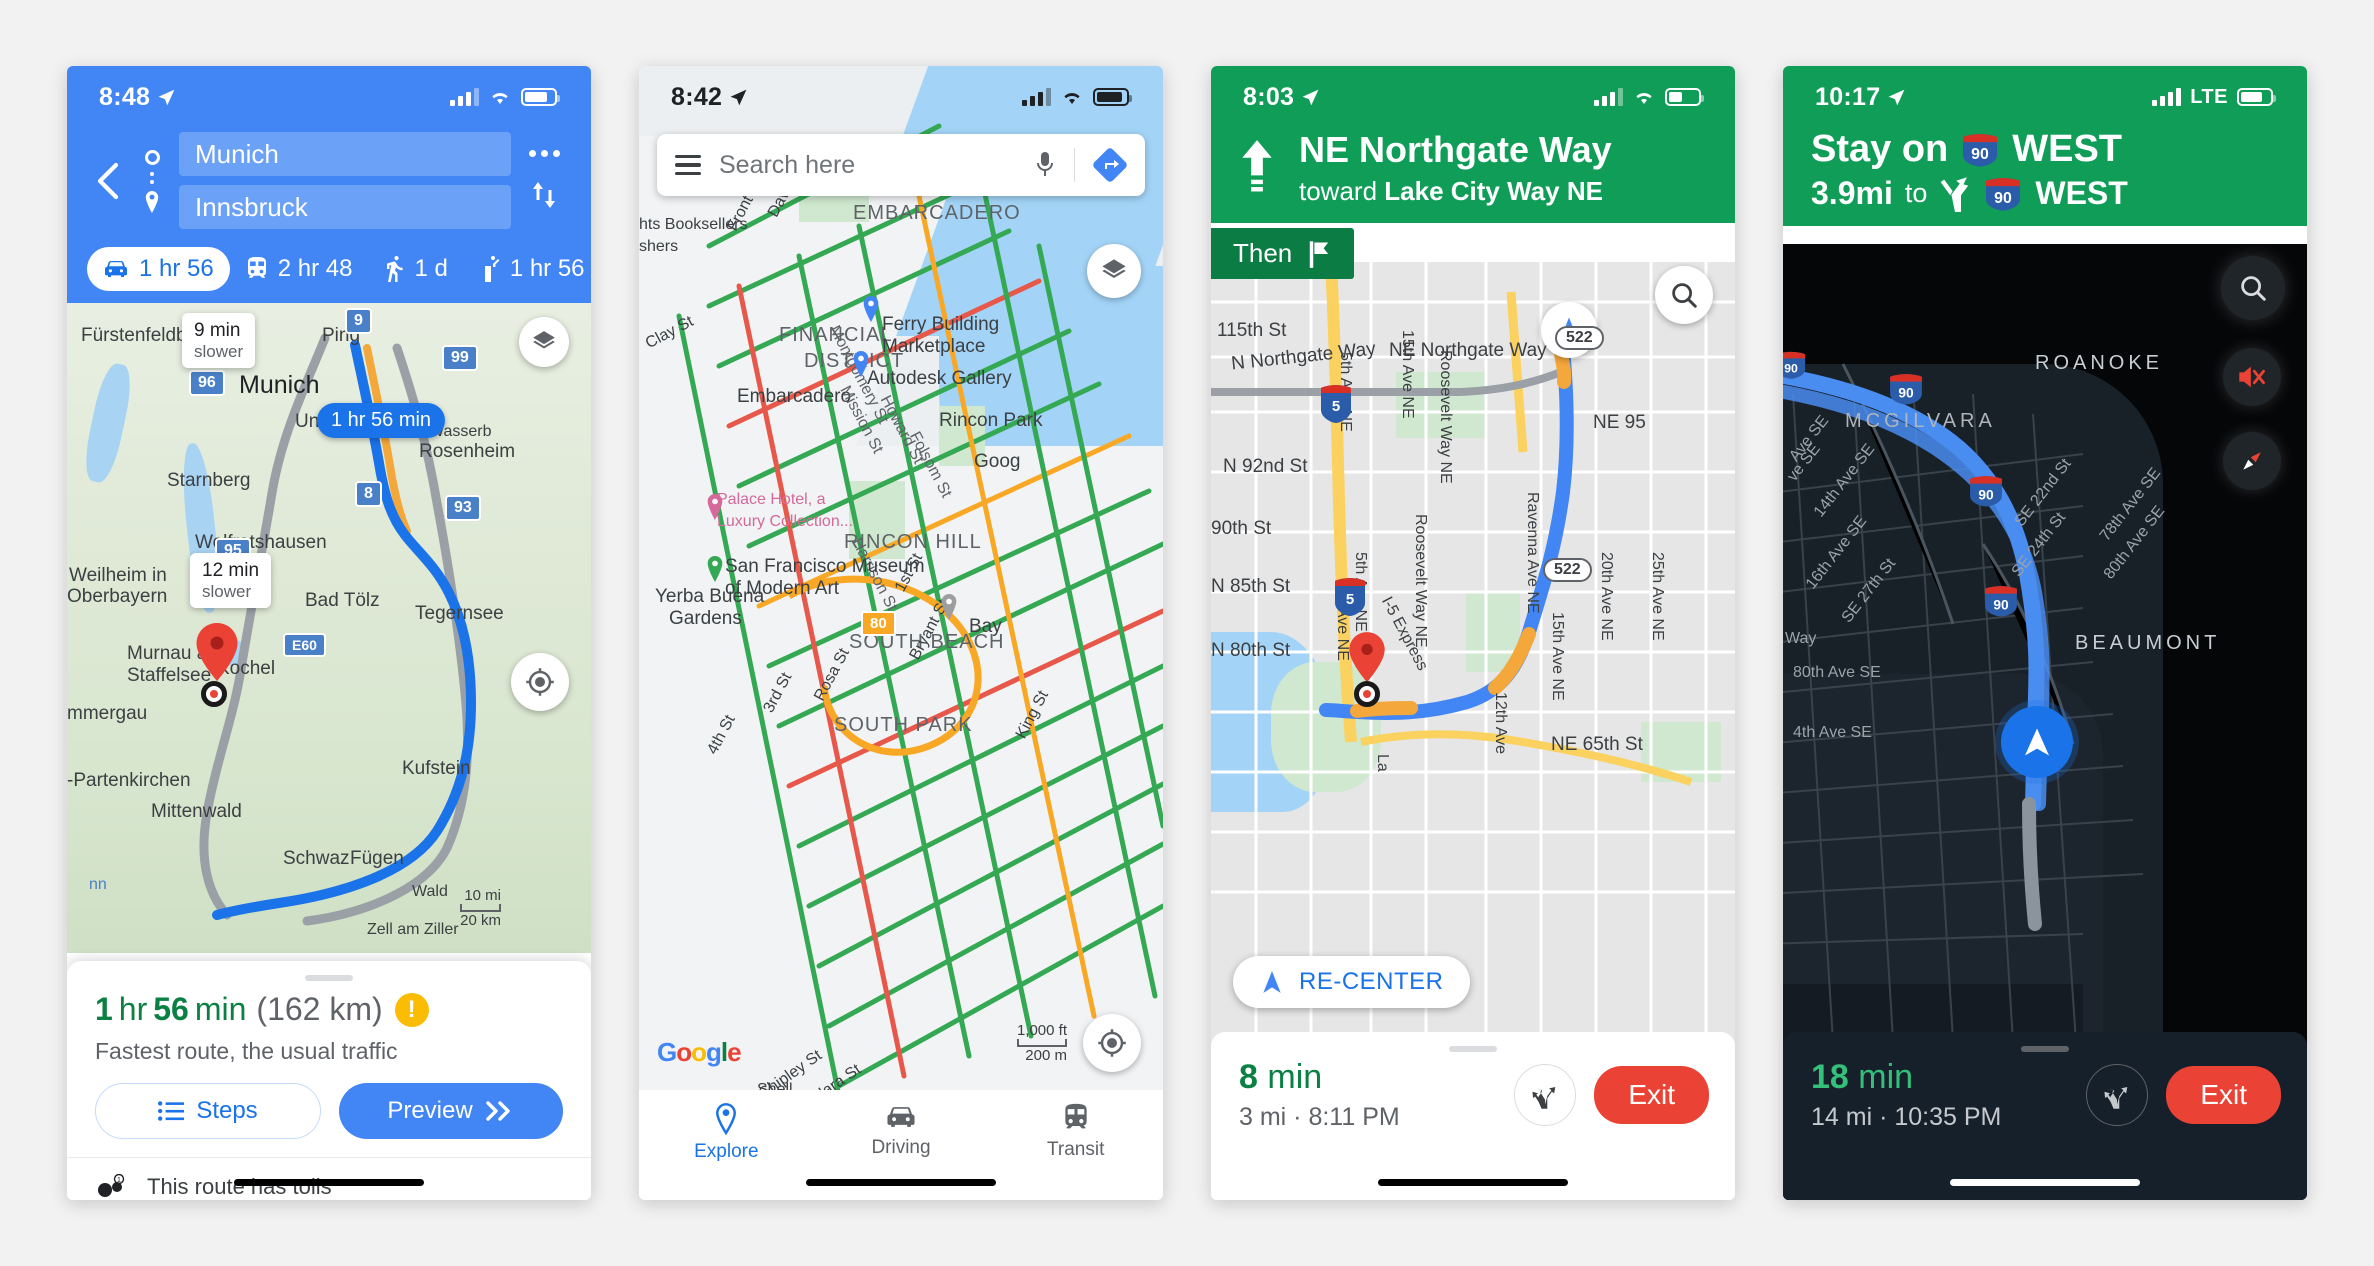 The height and width of the screenshot is (1266, 2374). What do you see at coordinates (430, 891) in the screenshot?
I see `map-label: Wald` at bounding box center [430, 891].